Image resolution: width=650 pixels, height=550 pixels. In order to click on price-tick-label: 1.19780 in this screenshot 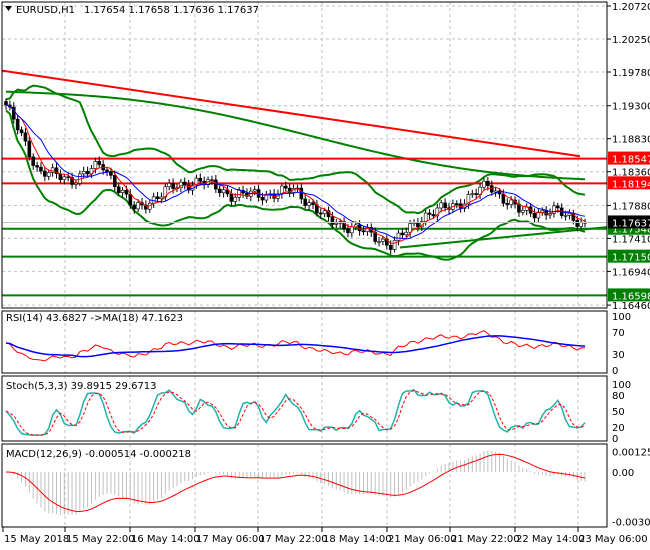, I will do `click(631, 73)`.